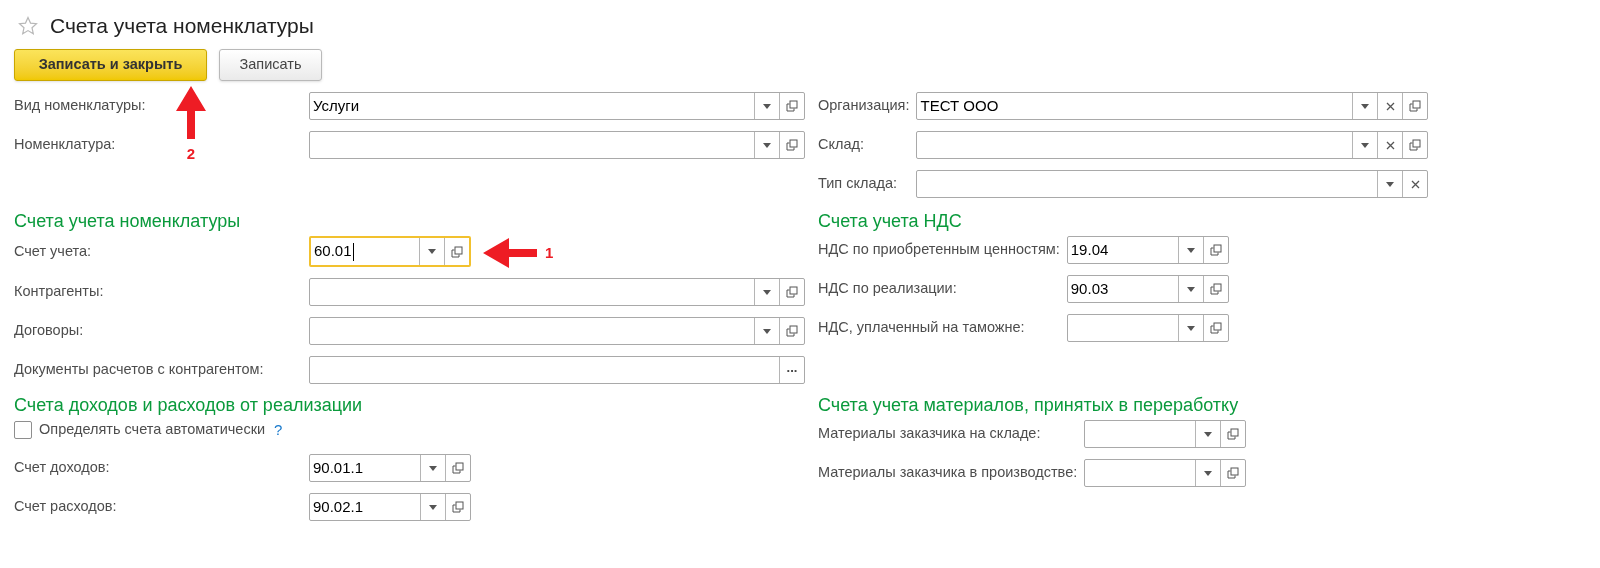 The height and width of the screenshot is (568, 1600). Describe the element at coordinates (1089, 249) in the screenshot. I see `field-value: 19.04` at that location.